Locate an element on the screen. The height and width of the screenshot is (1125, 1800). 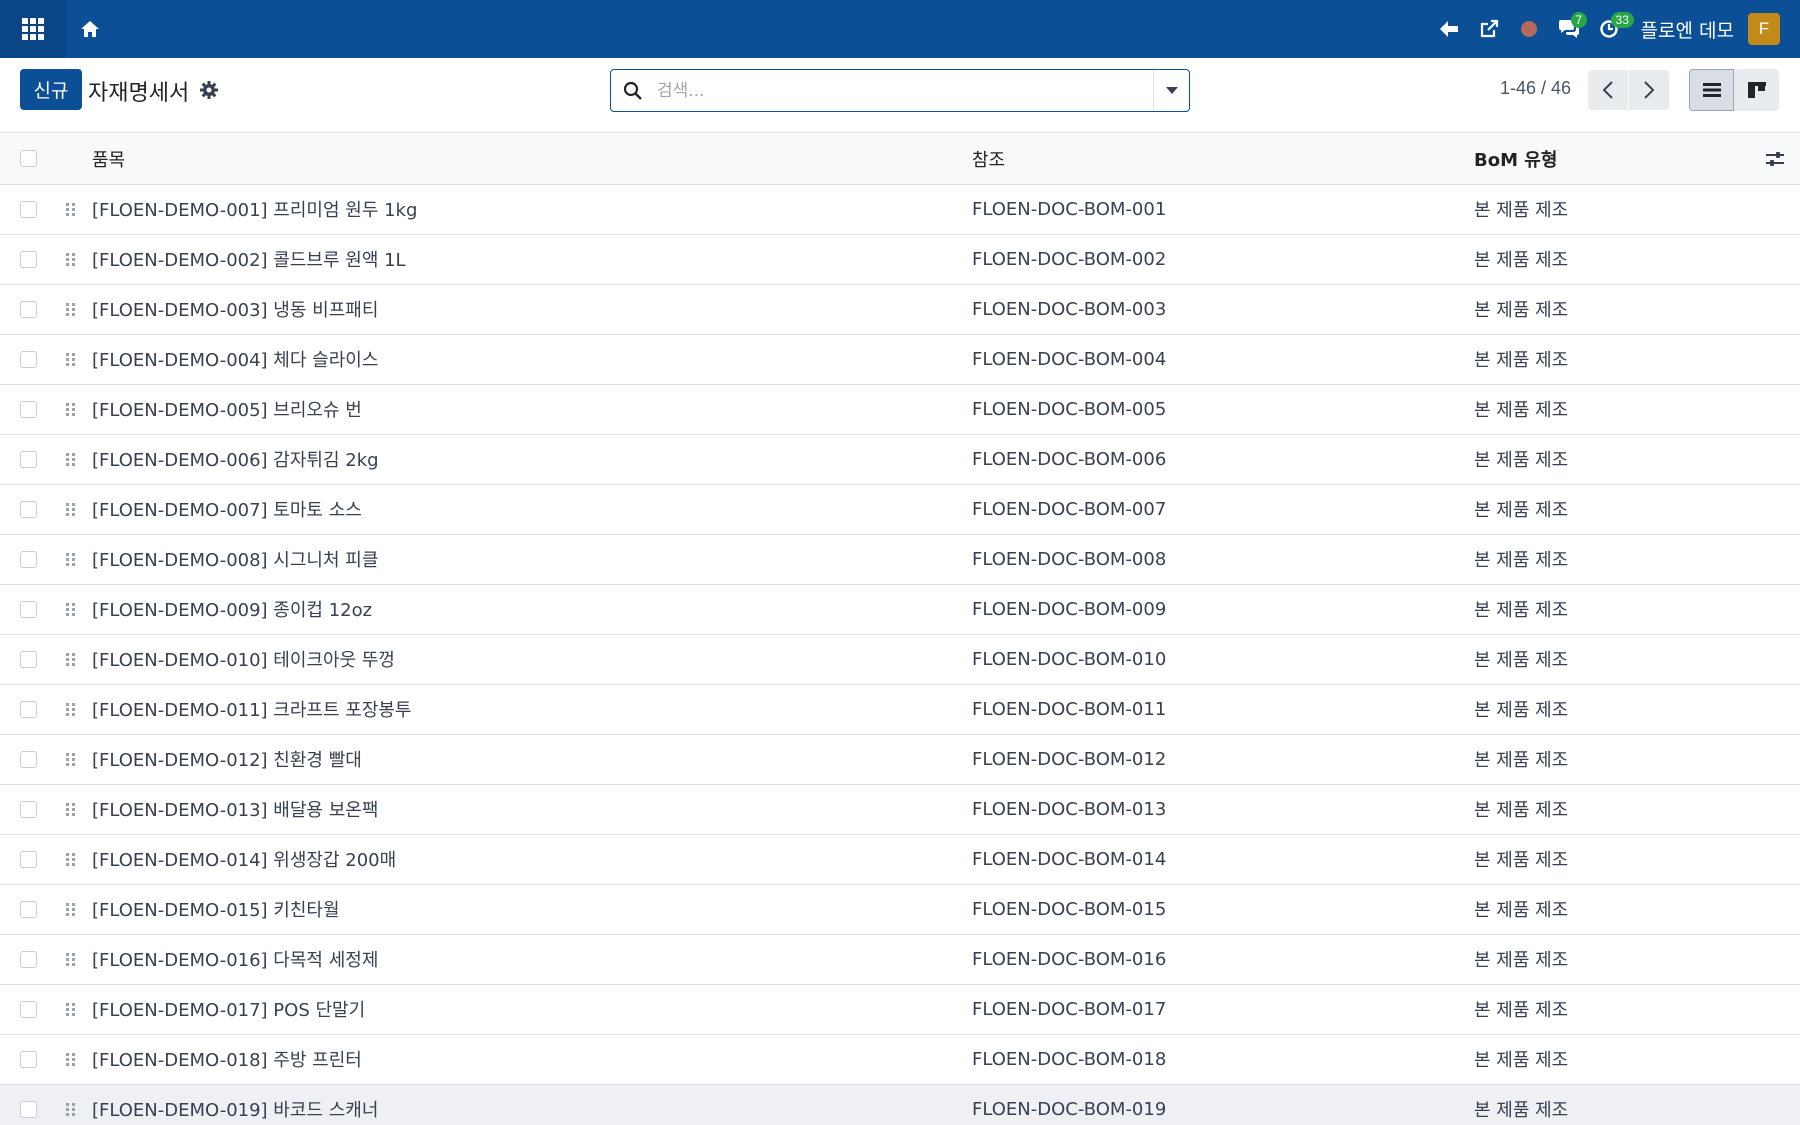
product-cell: [FLOEN-DEMO-010] 테이크아웃 뚜껑 is located at coordinates (532, 659).